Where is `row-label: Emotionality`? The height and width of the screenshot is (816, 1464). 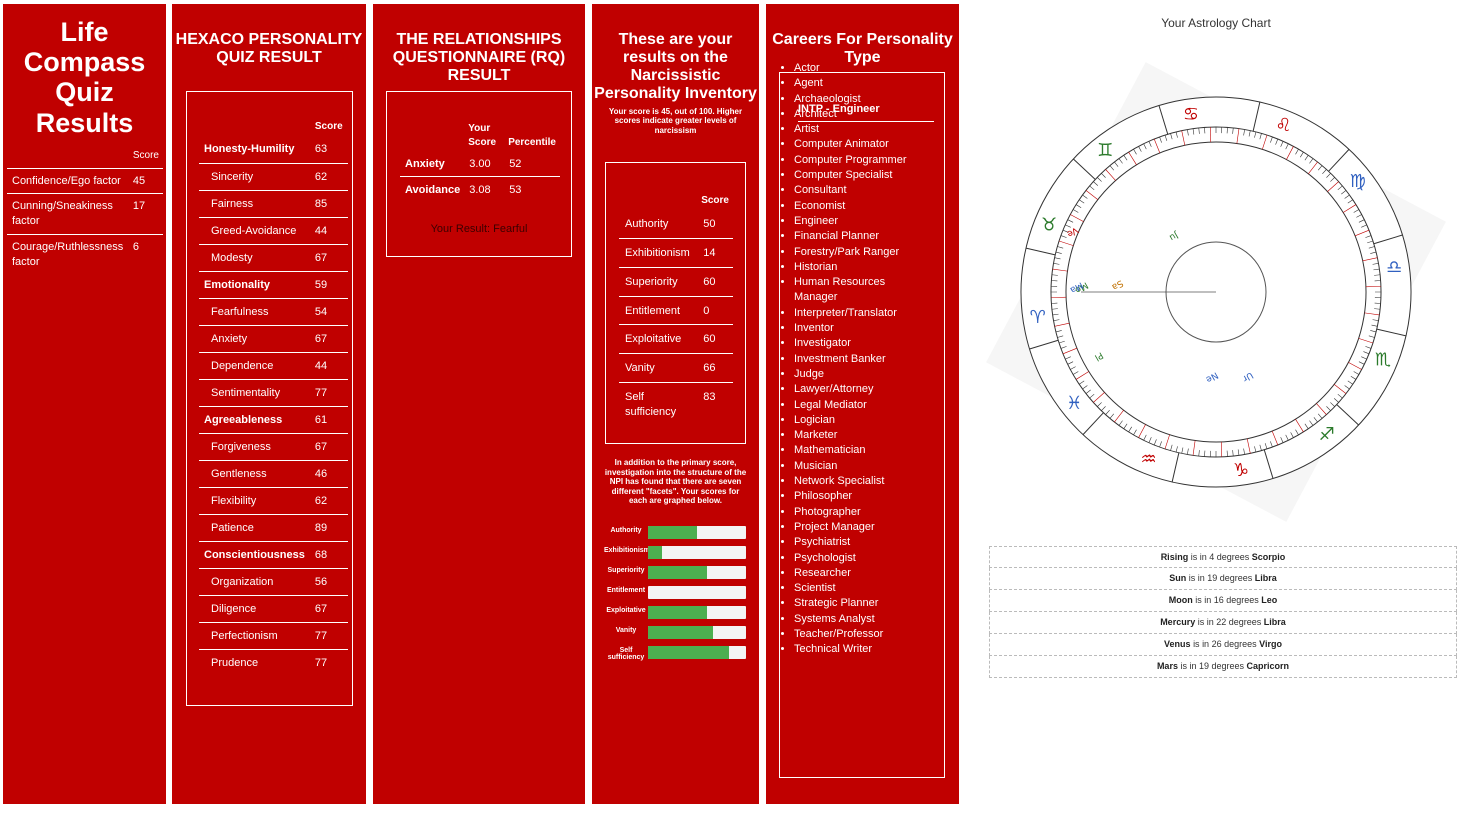 row-label: Emotionality is located at coordinates (254, 285).